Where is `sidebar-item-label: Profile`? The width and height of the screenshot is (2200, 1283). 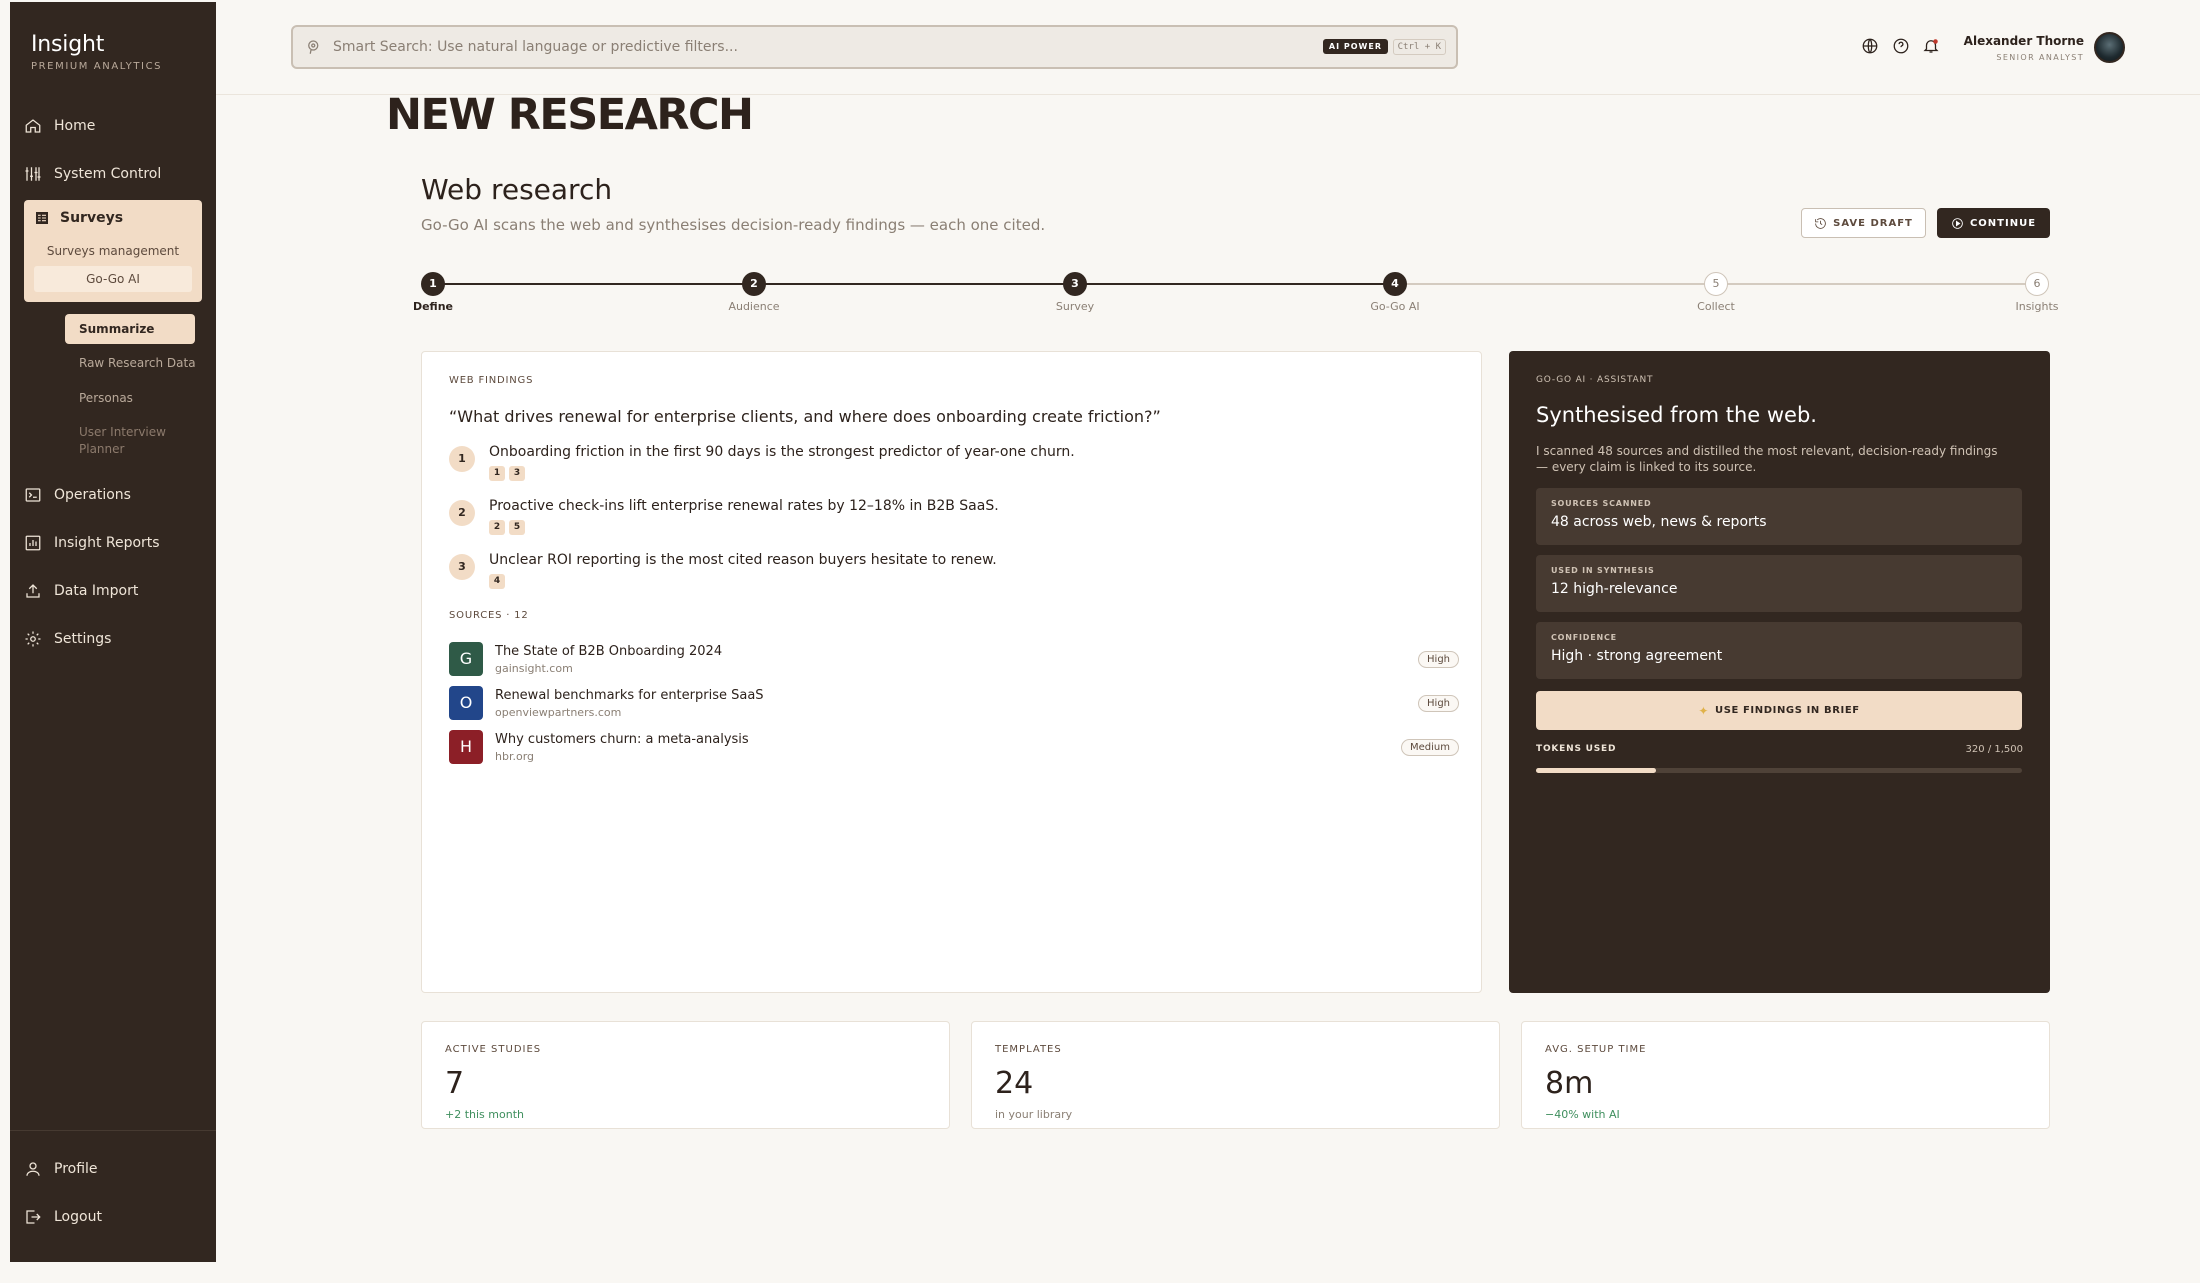 sidebar-item-label: Profile is located at coordinates (76, 1169).